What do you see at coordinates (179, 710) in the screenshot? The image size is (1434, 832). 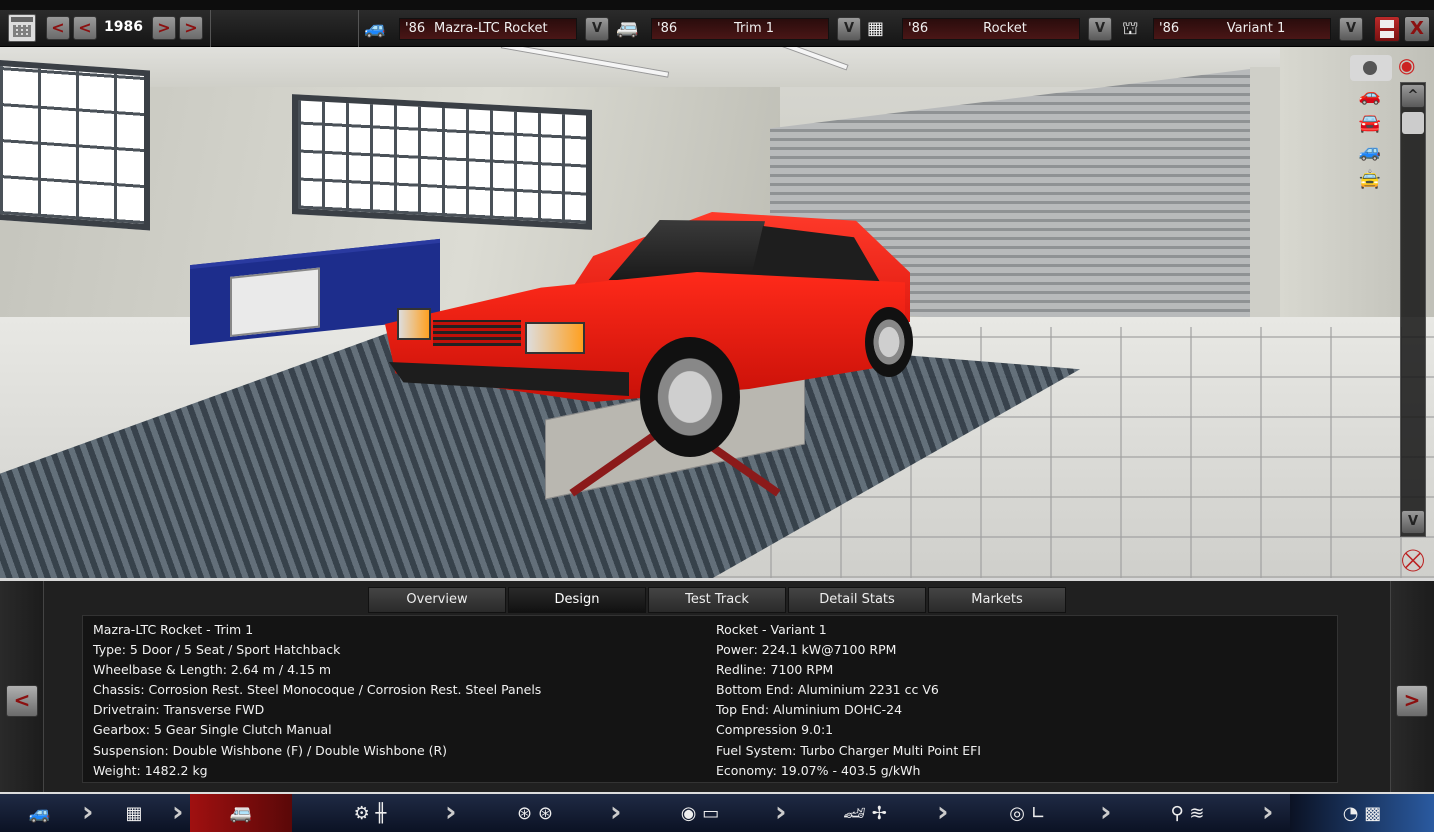 I see `car-drivetrain: Drivetrain: Transverse FWD` at bounding box center [179, 710].